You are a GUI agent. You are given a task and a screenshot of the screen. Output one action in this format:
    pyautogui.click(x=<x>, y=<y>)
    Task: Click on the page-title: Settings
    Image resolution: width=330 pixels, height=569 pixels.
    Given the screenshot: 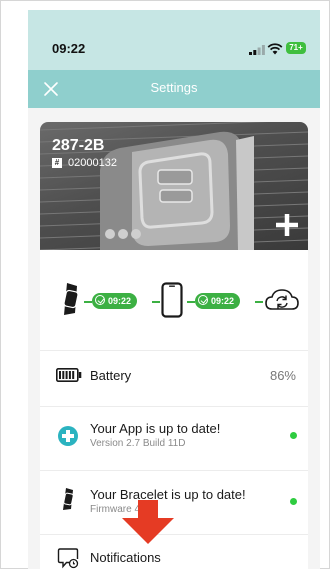 What is the action you would take?
    pyautogui.click(x=174, y=87)
    